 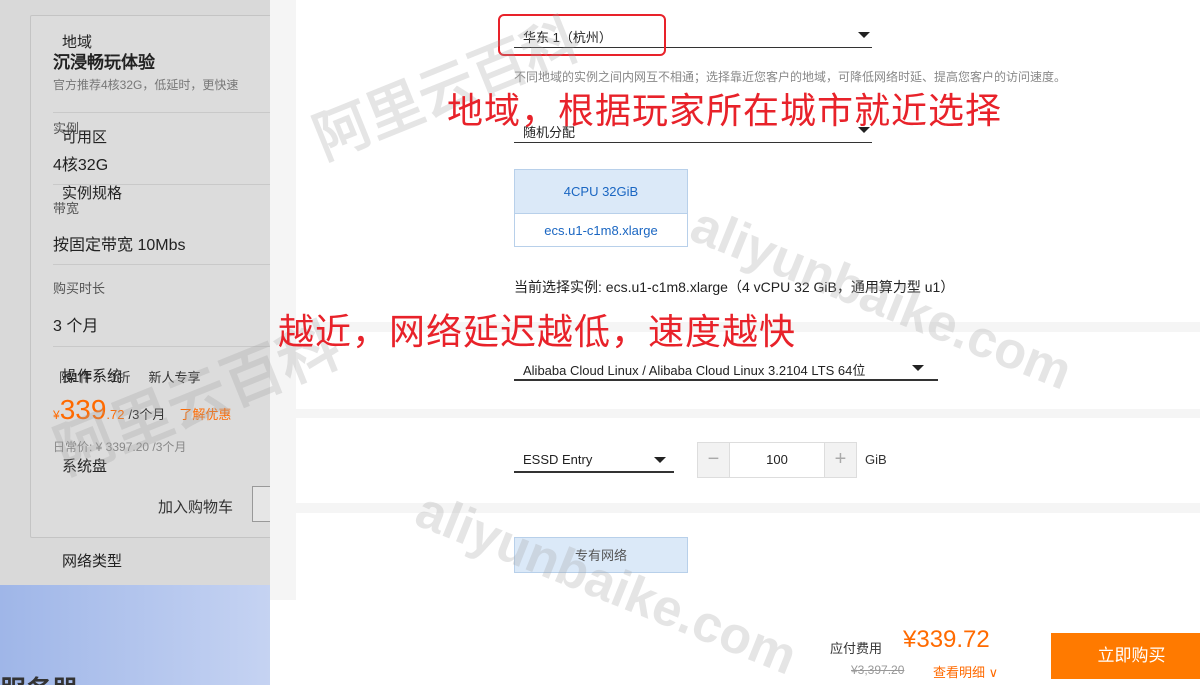 What do you see at coordinates (601, 555) in the screenshot?
I see `network-option-selected: 专有网络` at bounding box center [601, 555].